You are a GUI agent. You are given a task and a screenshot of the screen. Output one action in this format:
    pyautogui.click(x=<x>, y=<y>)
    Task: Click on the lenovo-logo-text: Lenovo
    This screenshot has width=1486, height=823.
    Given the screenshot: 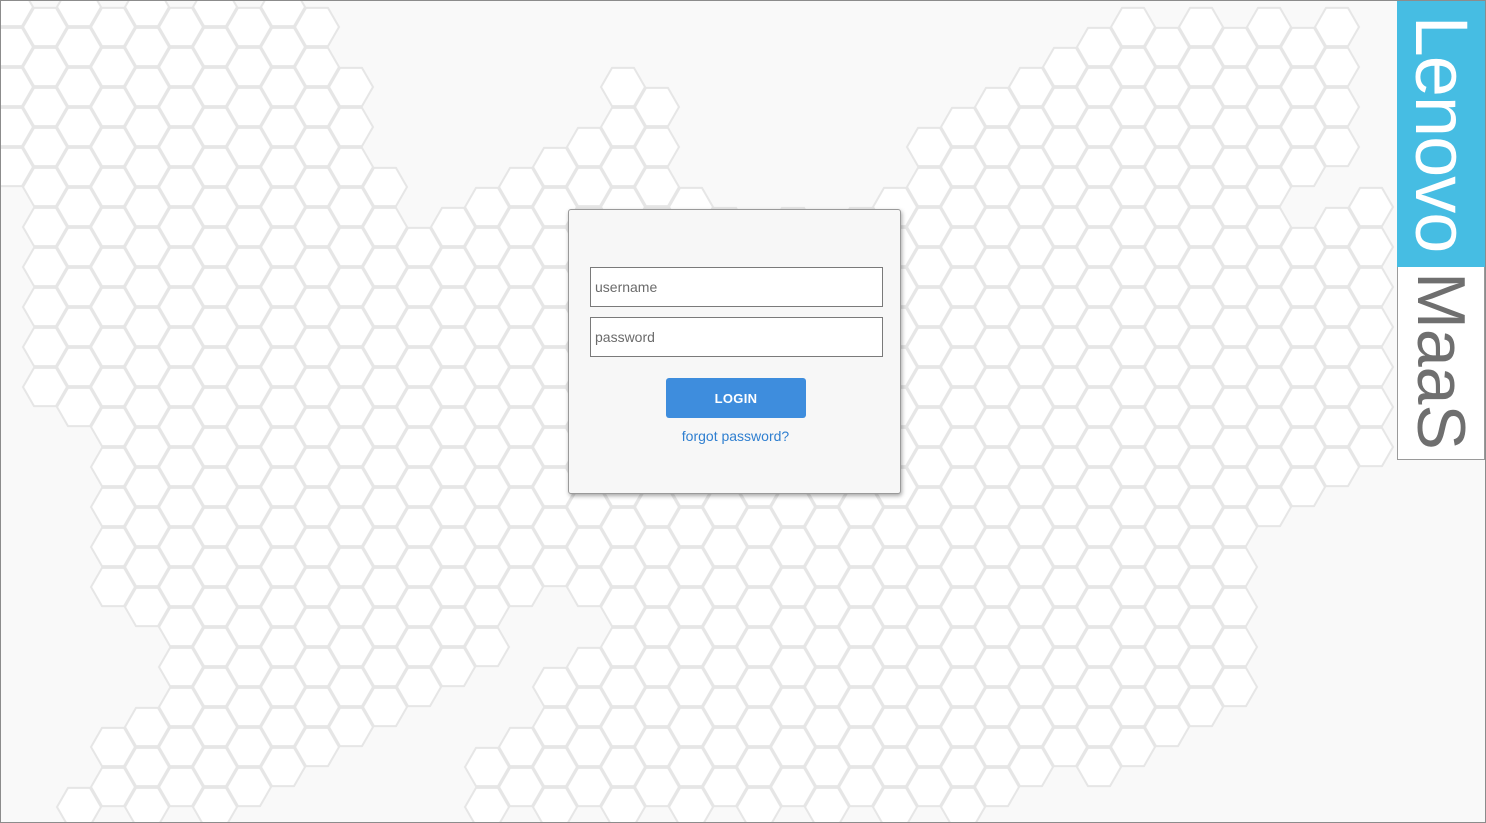 What is the action you would take?
    pyautogui.click(x=1441, y=134)
    